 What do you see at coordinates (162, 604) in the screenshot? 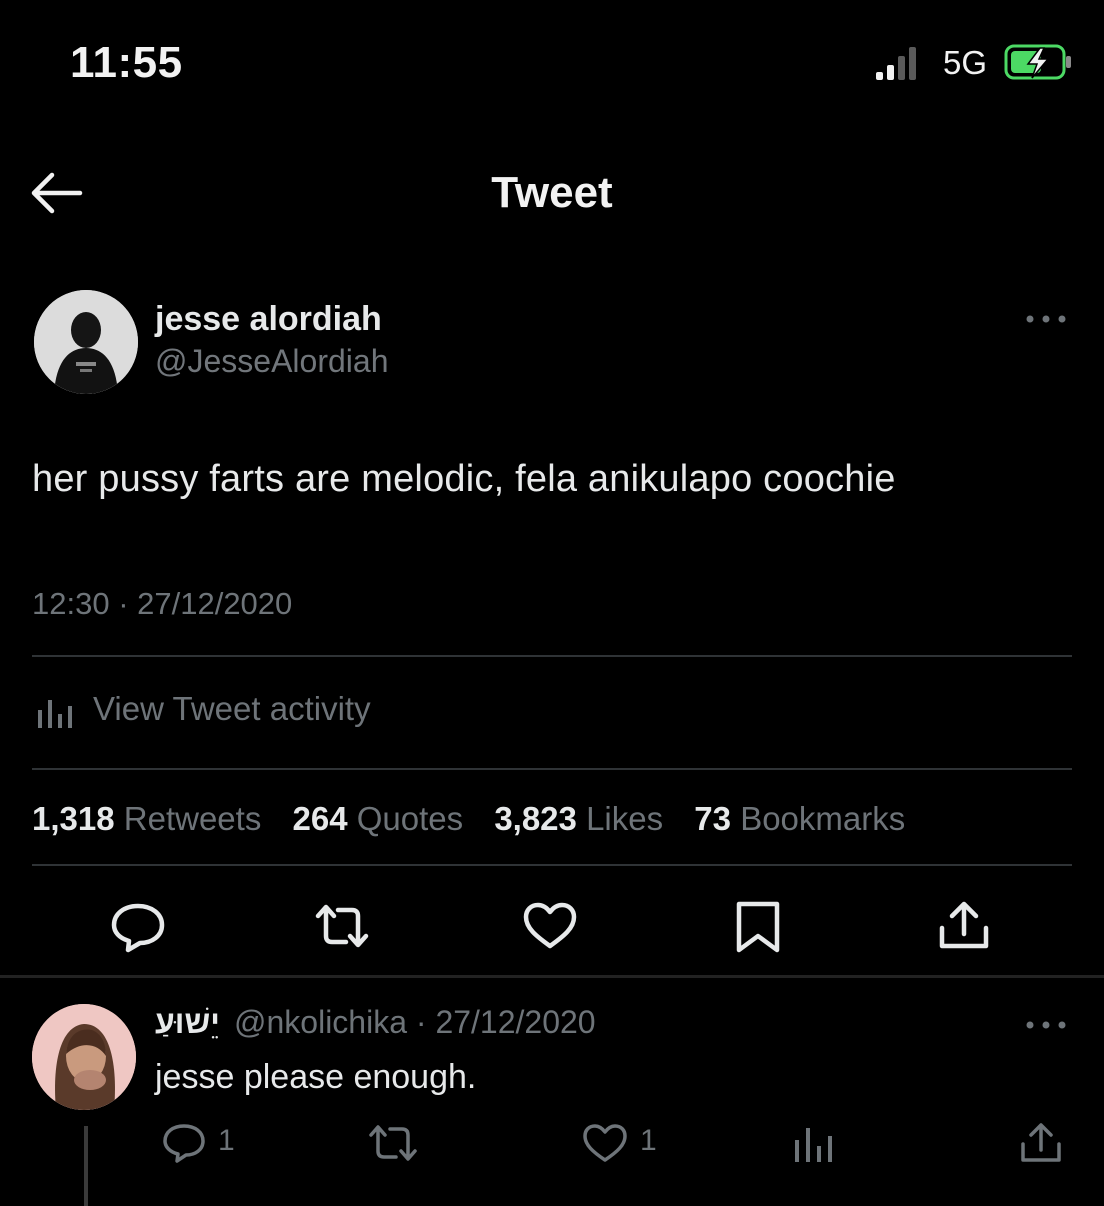
I see `tweet-timestamp: 12:30 · 27/12/2020` at bounding box center [162, 604].